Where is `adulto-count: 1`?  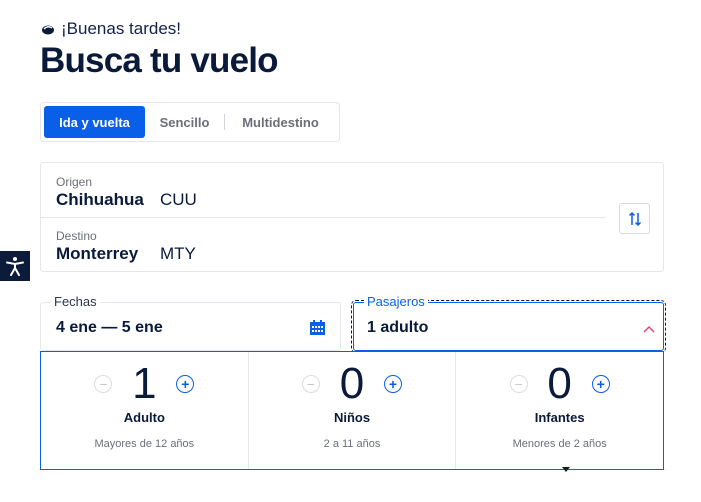 adulto-count: 1 is located at coordinates (144, 383).